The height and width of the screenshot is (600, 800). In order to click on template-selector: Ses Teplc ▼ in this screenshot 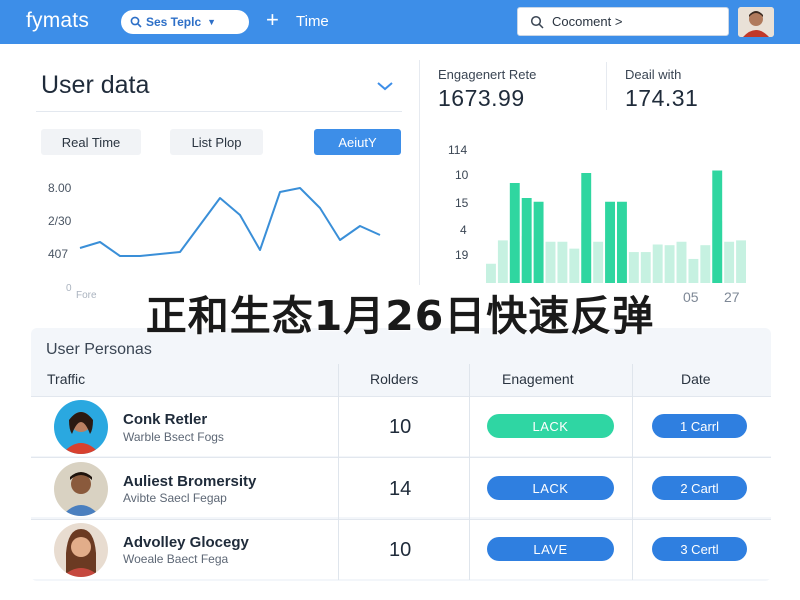, I will do `click(185, 22)`.